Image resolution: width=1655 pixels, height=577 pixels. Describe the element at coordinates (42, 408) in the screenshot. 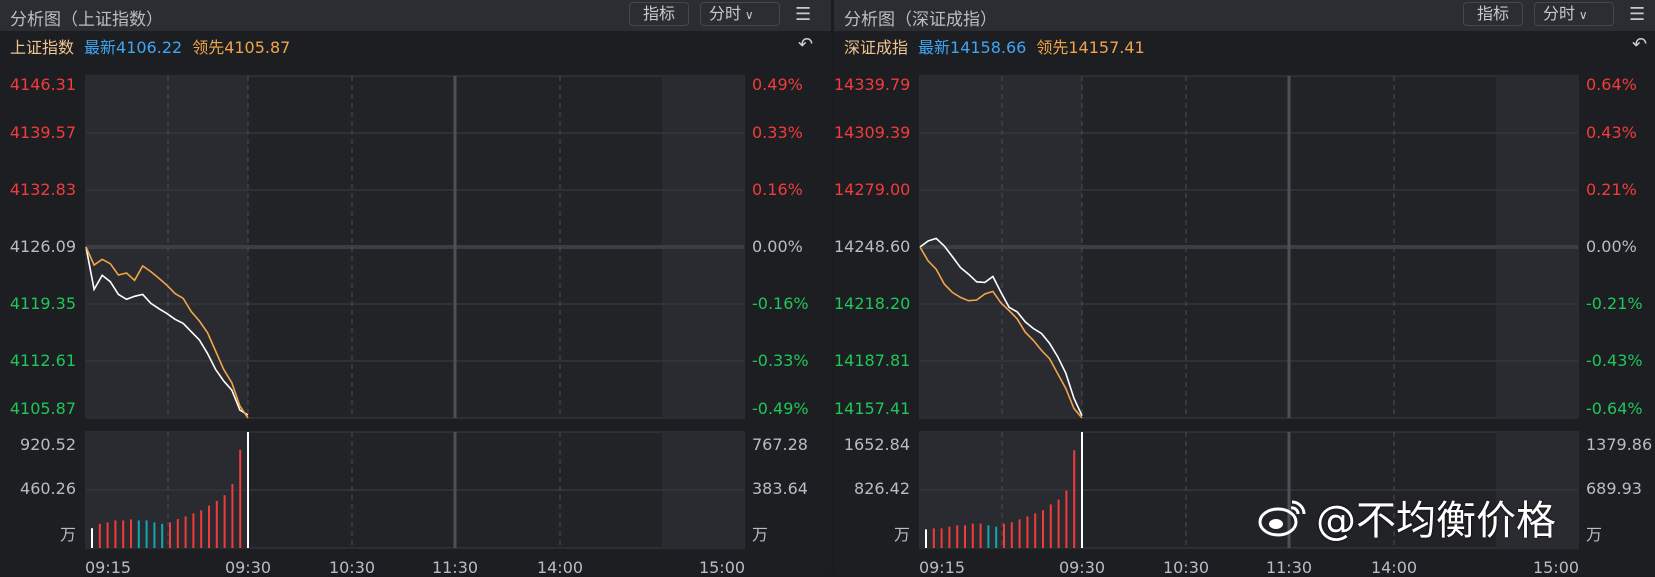

I see `price-tick: 4105.87` at that location.